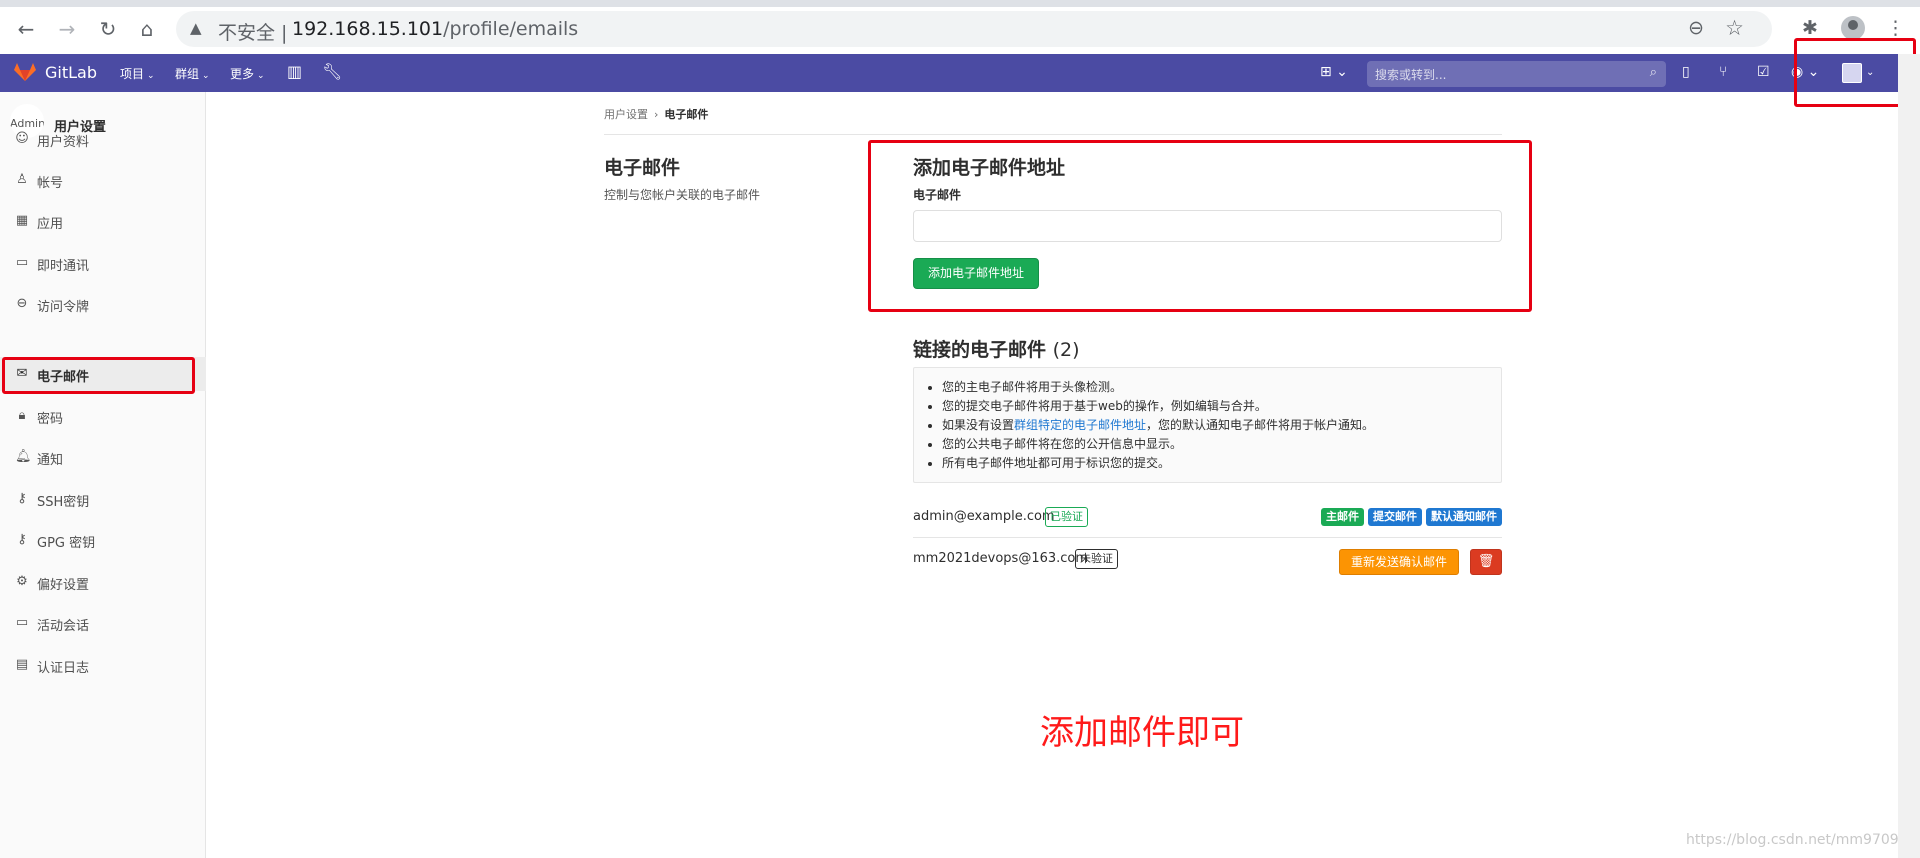 The height and width of the screenshot is (858, 1920). Describe the element at coordinates (67, 29) in the screenshot. I see `forward-icon: →` at that location.